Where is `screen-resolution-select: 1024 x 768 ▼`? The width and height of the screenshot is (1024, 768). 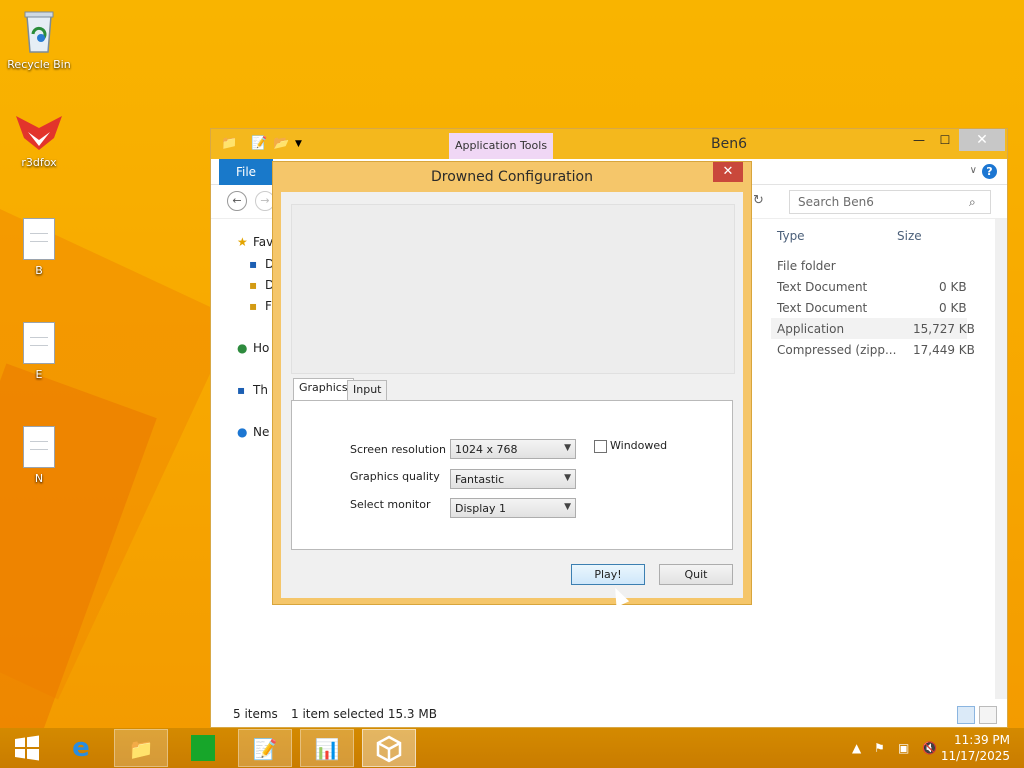 screen-resolution-select: 1024 x 768 ▼ is located at coordinates (513, 449).